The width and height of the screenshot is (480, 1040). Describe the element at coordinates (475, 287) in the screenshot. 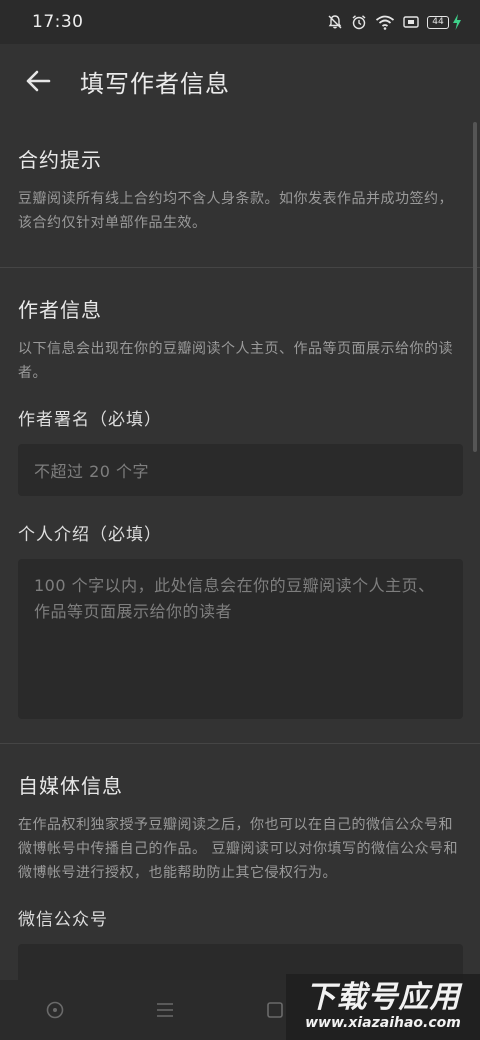

I see `scrollbar` at that location.